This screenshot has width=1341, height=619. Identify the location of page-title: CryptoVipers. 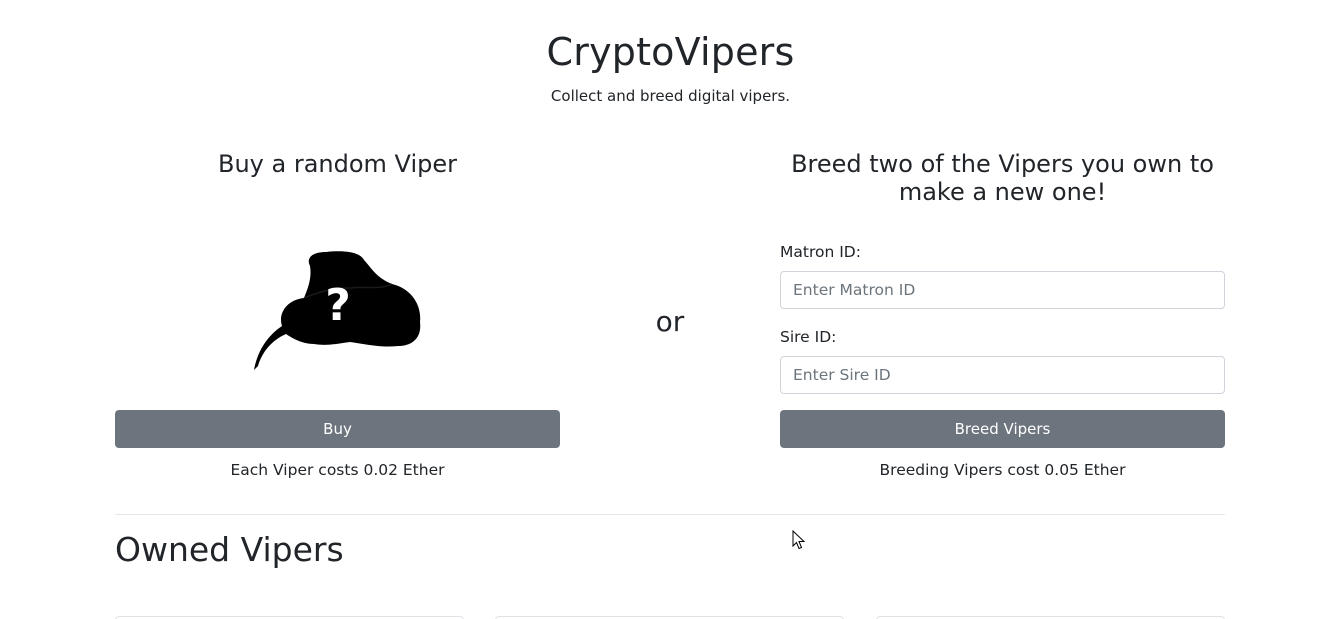
(670, 52).